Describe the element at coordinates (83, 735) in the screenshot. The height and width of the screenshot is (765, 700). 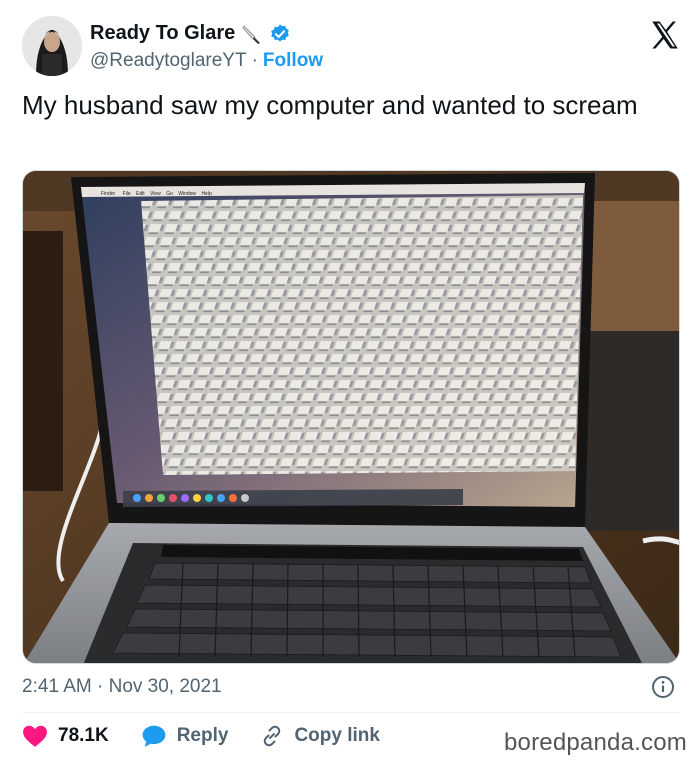
I see `like-count: 78.1K` at that location.